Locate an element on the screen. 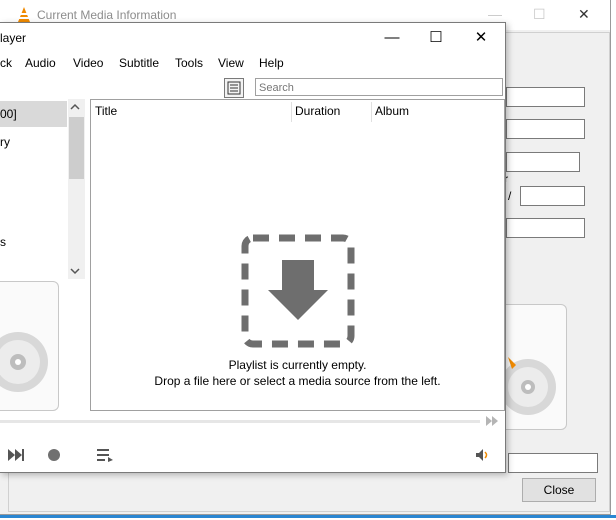  sidebar-item-library: ry is located at coordinates (33, 142).